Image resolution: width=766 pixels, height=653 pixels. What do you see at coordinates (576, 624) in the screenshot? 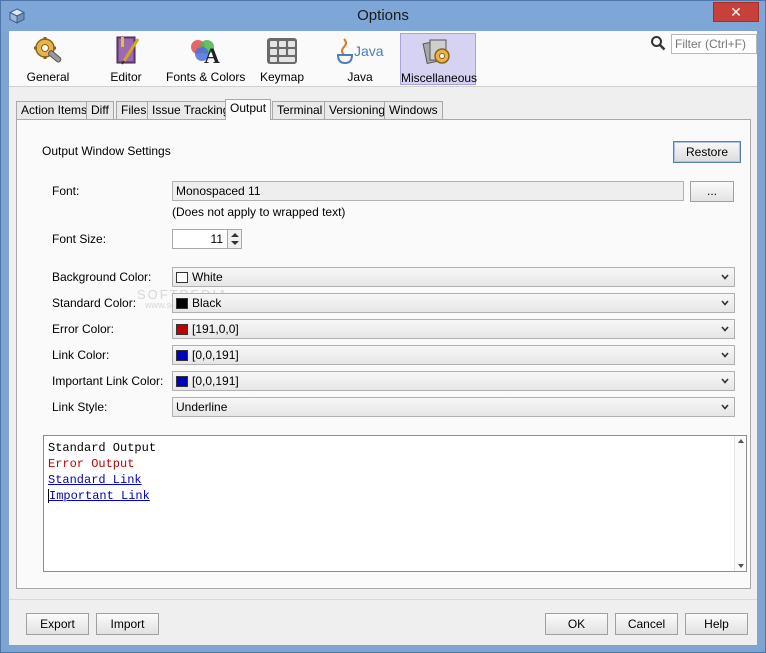
I see `ok-button: OK` at bounding box center [576, 624].